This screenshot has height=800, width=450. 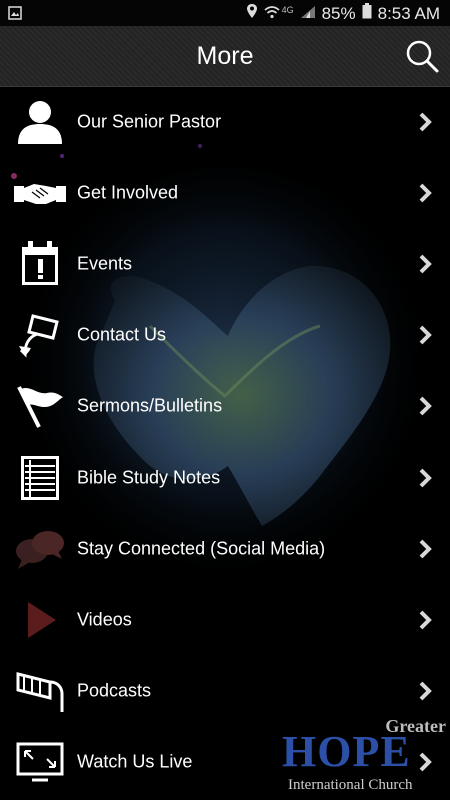 I want to click on calendar-icon, so click(x=40, y=264).